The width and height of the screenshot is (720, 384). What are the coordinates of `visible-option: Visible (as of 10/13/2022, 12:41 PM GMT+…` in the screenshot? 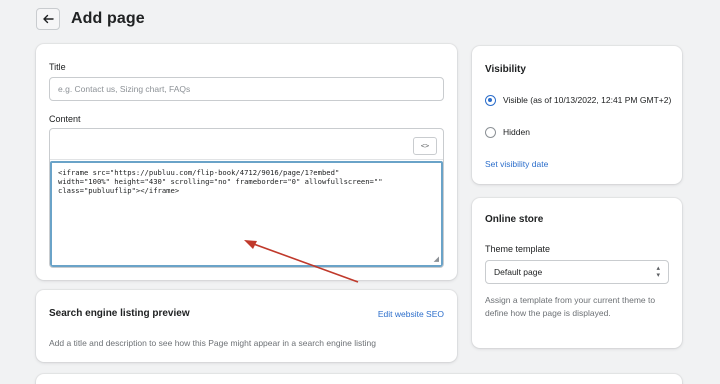 It's located at (579, 100).